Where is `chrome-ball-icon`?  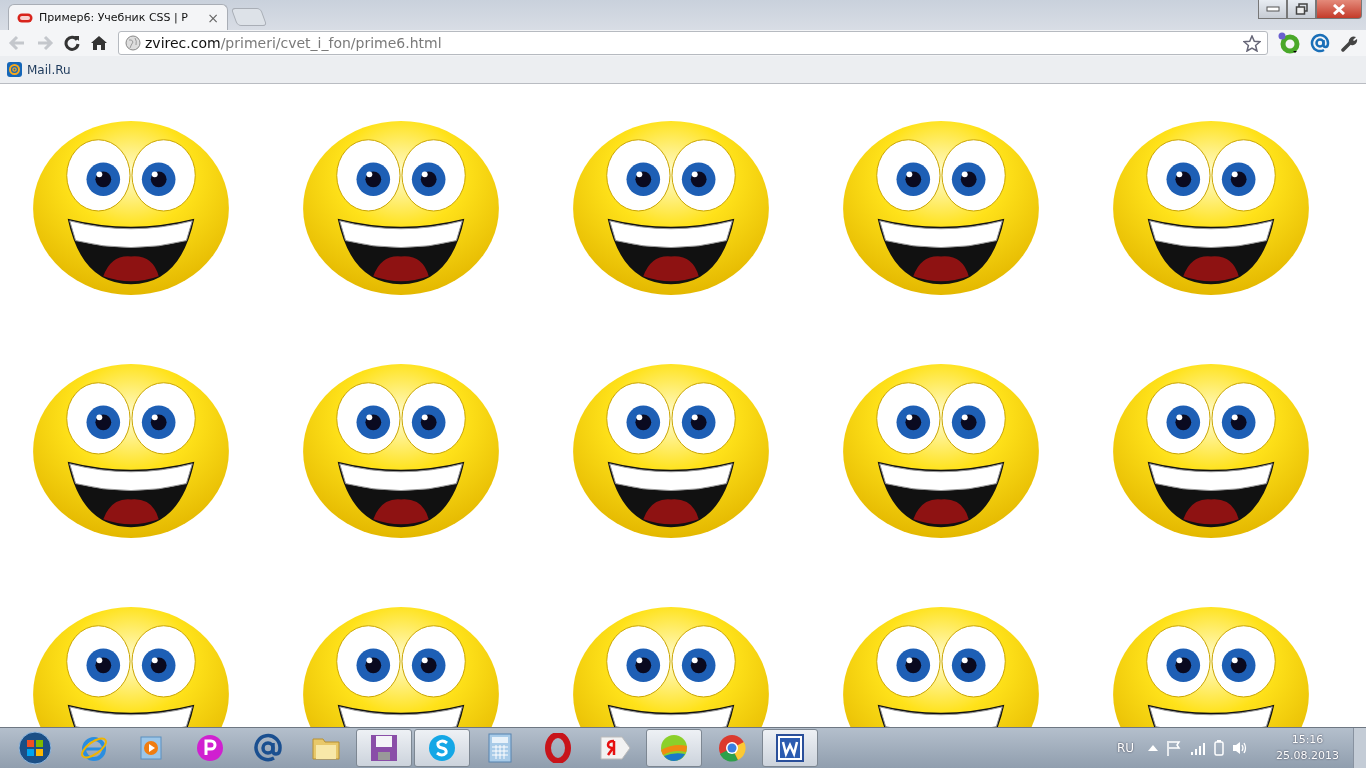
chrome-ball-icon is located at coordinates (732, 748).